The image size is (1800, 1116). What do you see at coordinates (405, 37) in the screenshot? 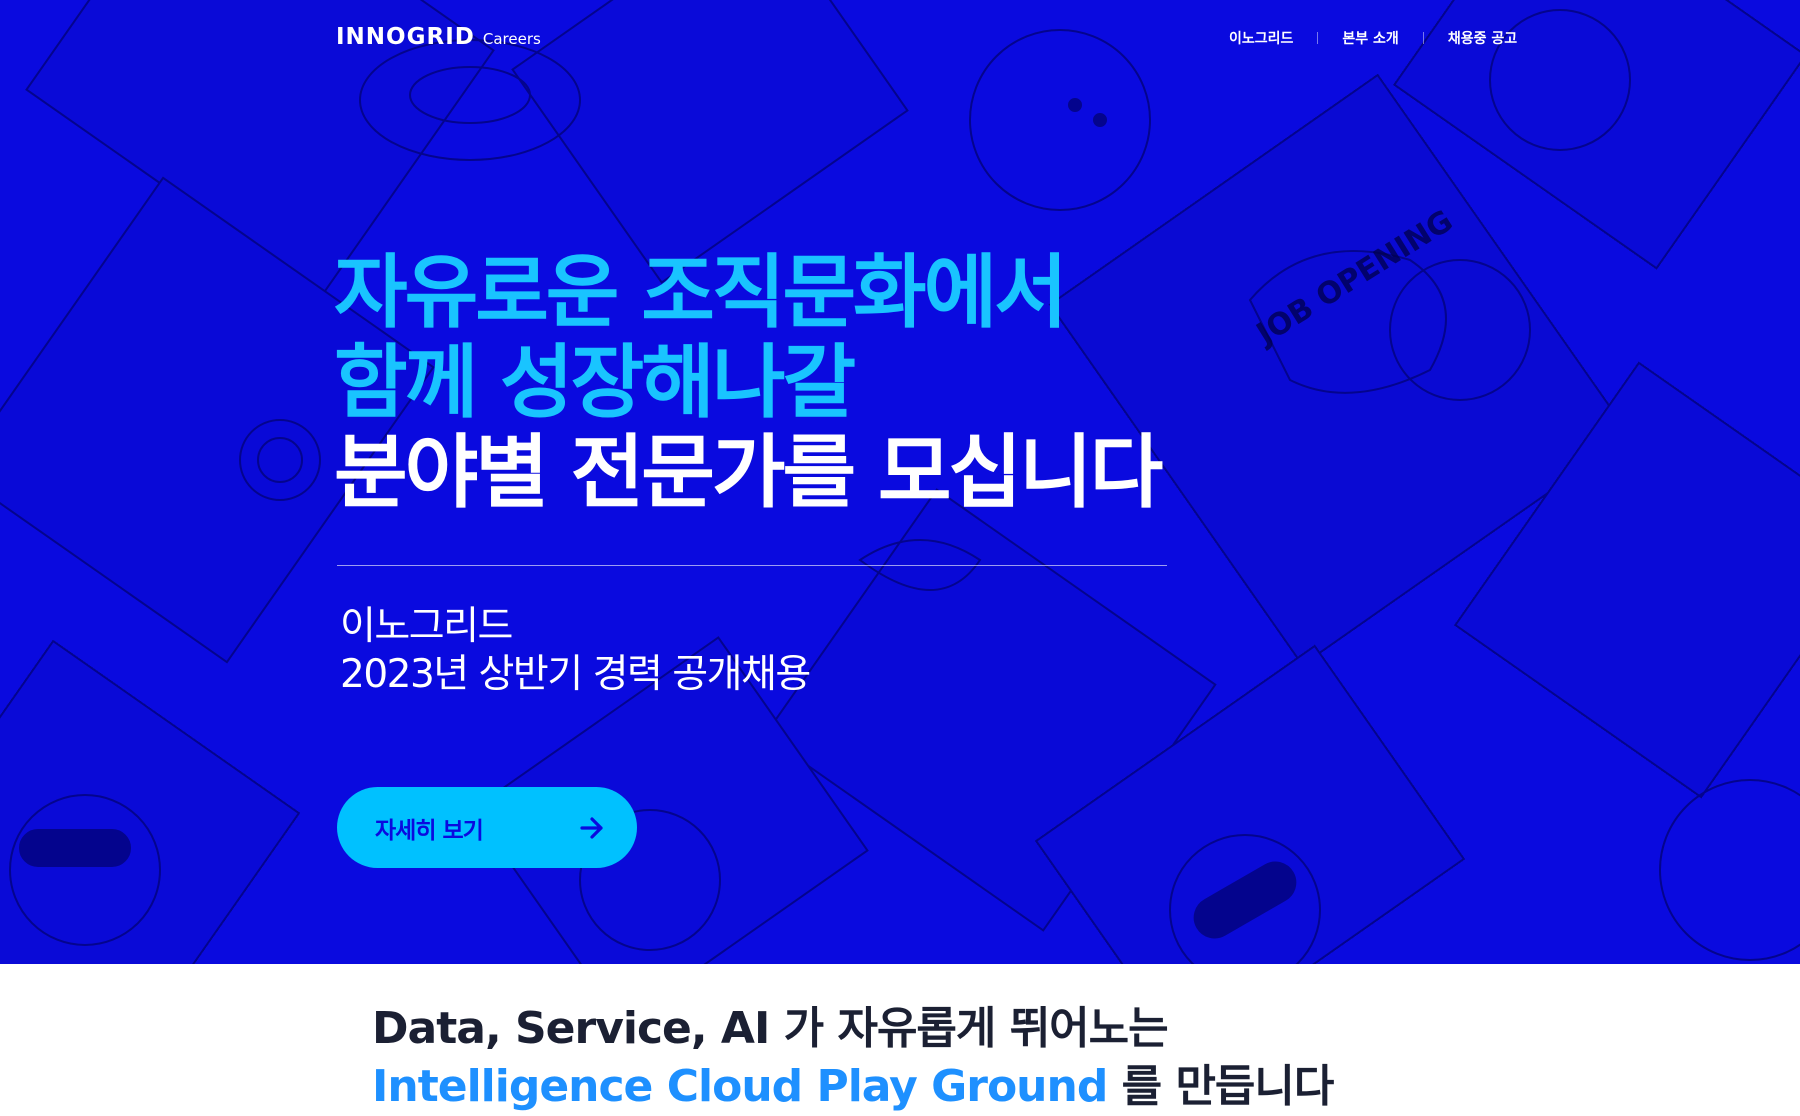
I see `logo-main-text: INNOGRID` at bounding box center [405, 37].